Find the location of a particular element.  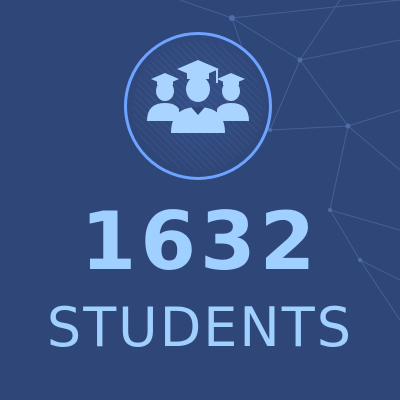

student-count: 1632 is located at coordinates (200, 241).